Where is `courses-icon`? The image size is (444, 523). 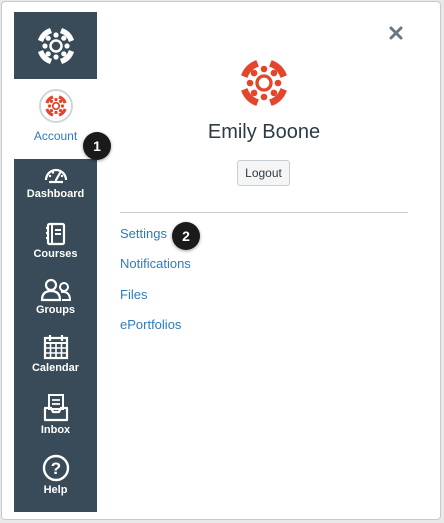
courses-icon is located at coordinates (55, 234).